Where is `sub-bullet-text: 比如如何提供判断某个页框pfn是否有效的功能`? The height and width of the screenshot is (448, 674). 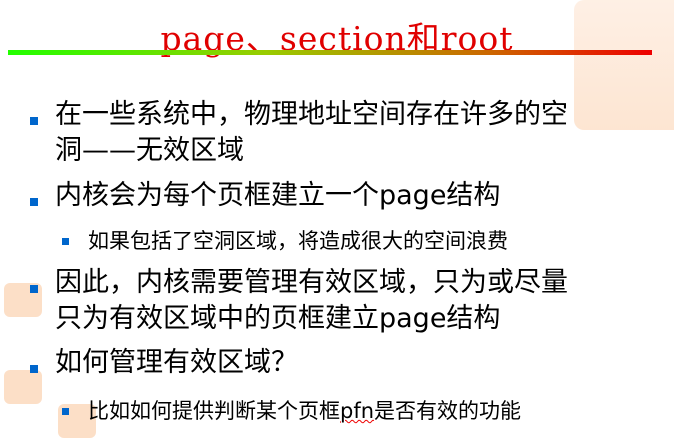 sub-bullet-text: 比如如何提供判断某个页框pfn是否有效的功能 is located at coordinates (304, 410).